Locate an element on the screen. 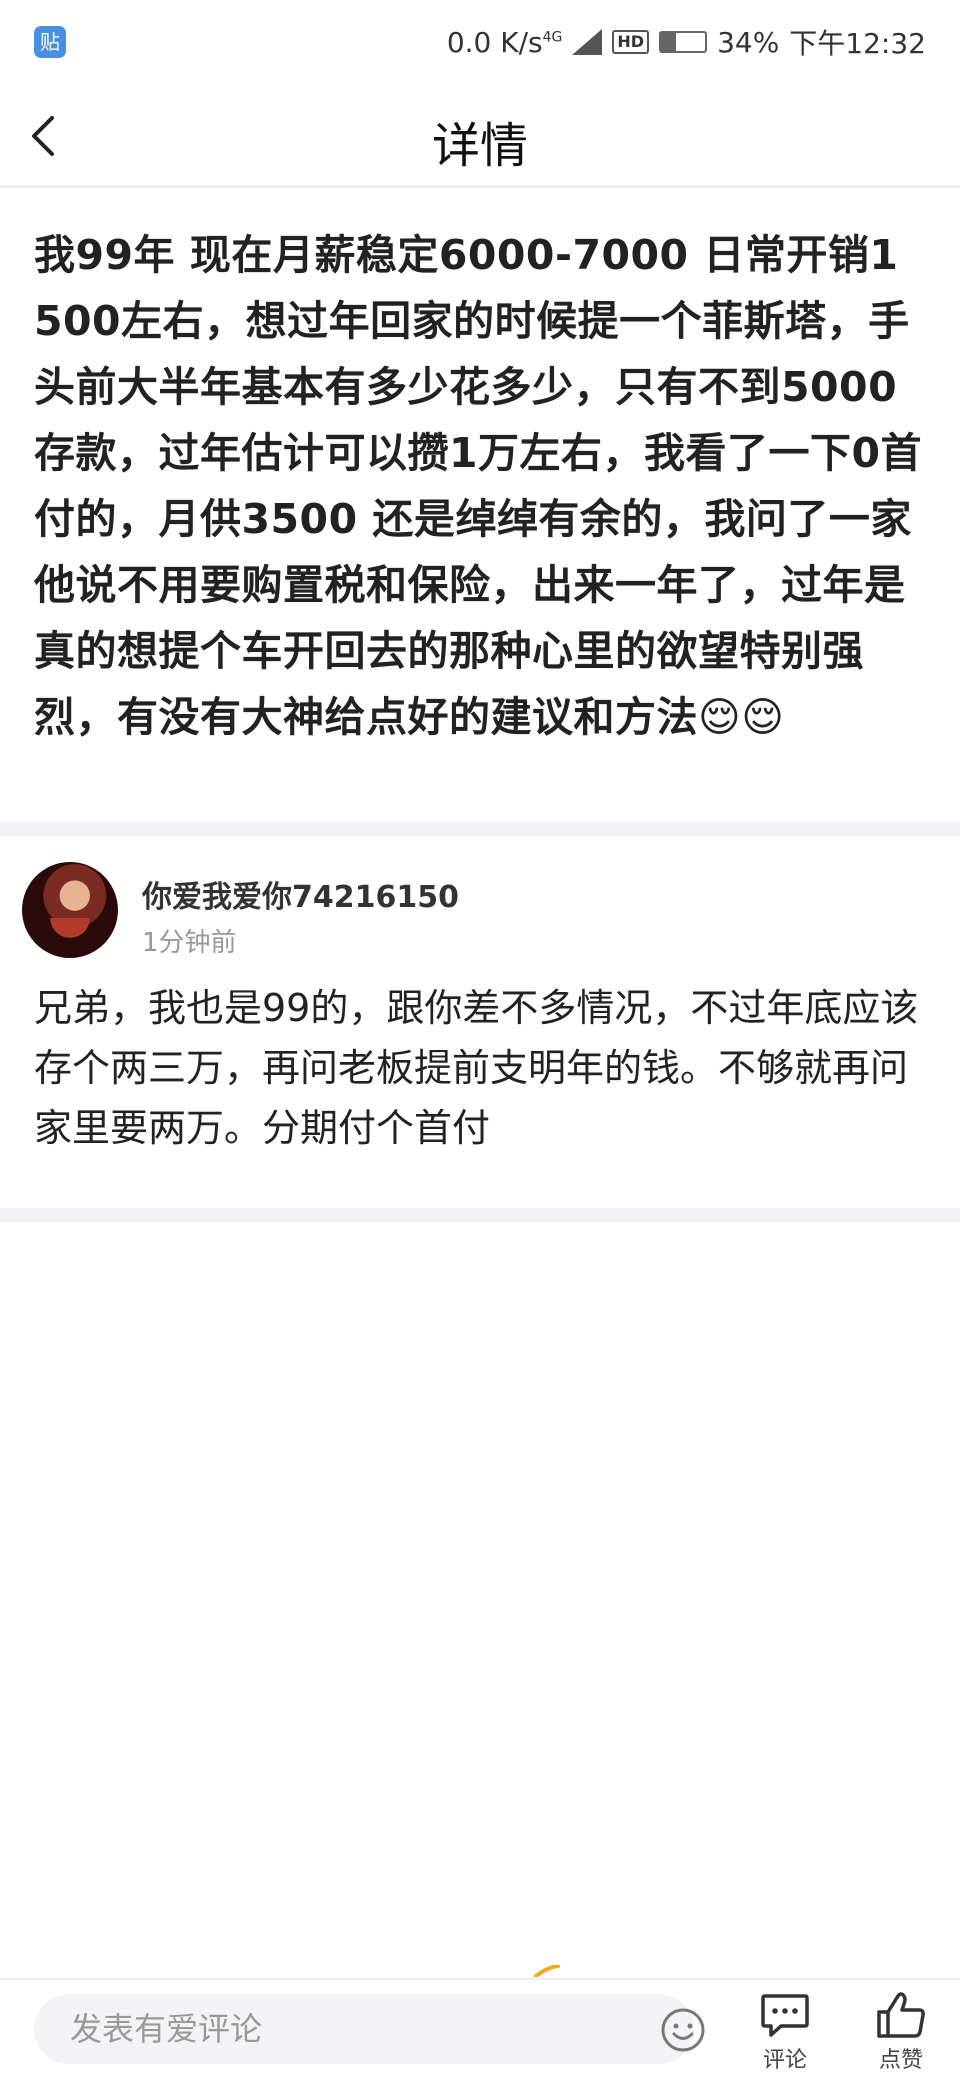 This screenshot has width=960, height=2080. battery-percent: 34% is located at coordinates (748, 42).